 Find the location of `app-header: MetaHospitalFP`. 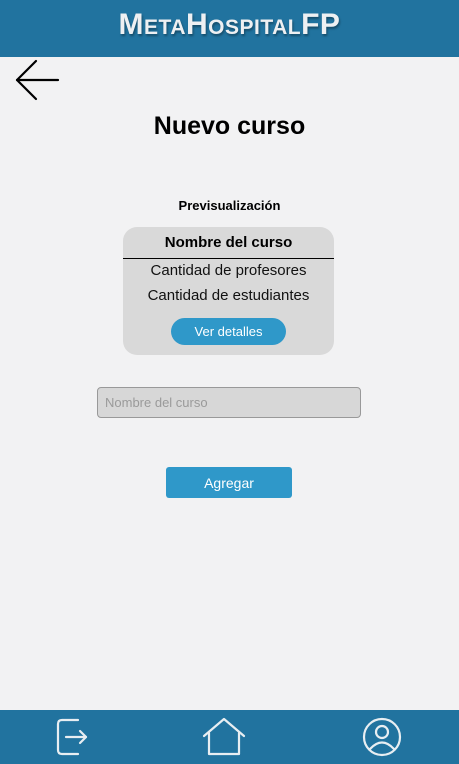

app-header: MetaHospitalFP is located at coordinates (229, 28).